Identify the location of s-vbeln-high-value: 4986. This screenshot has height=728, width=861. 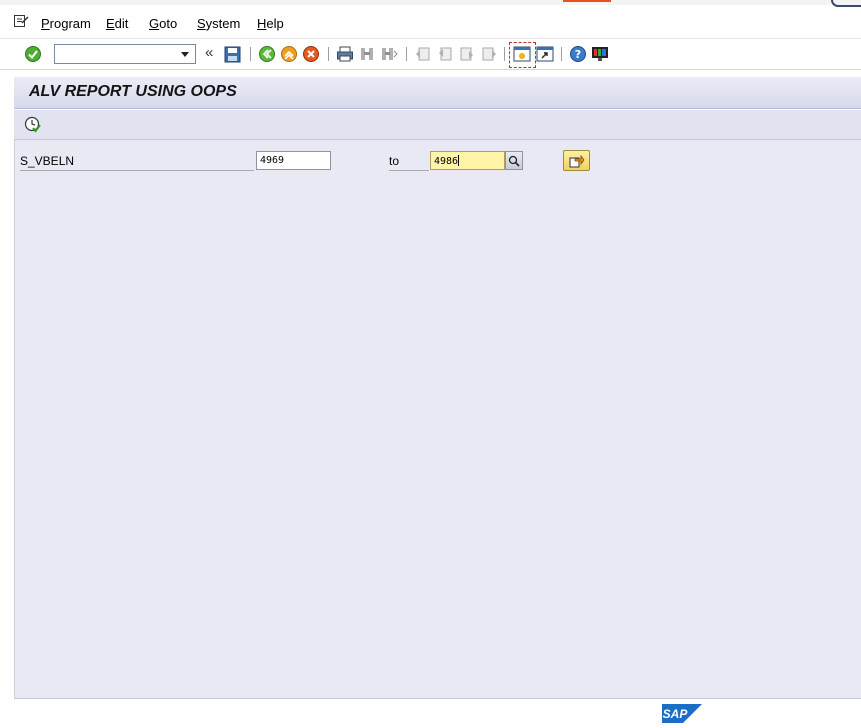
(446, 161).